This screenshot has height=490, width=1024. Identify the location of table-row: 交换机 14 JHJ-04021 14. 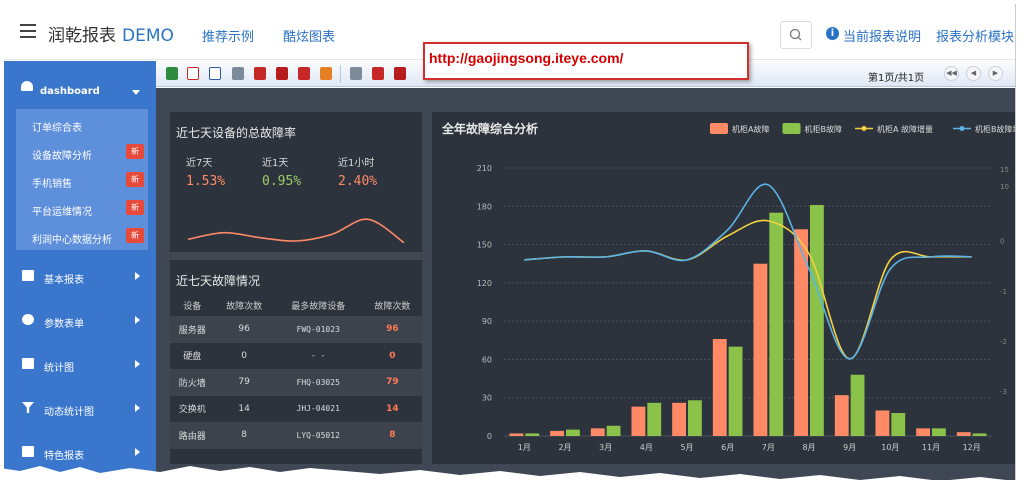
(296, 409).